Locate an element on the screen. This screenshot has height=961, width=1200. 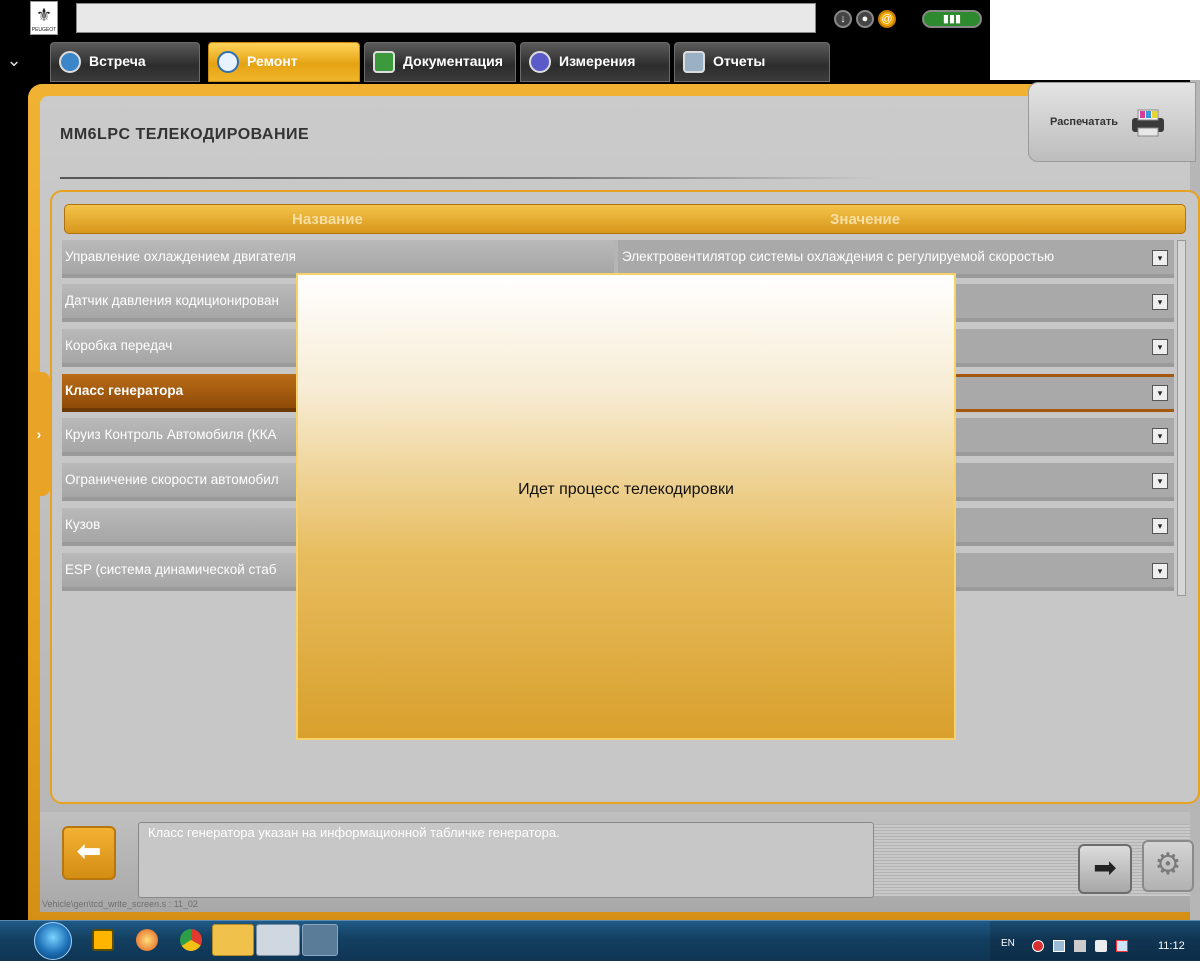
firefox-icon is located at coordinates (147, 940).